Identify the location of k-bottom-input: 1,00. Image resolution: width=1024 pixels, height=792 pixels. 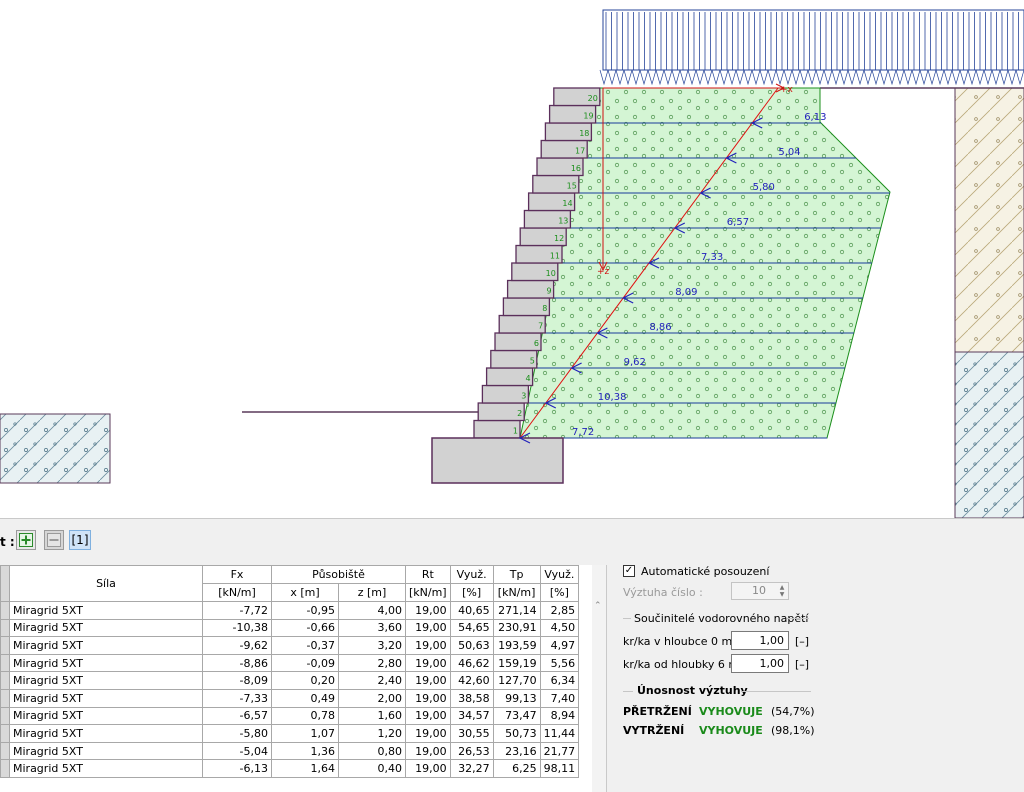
(760, 663).